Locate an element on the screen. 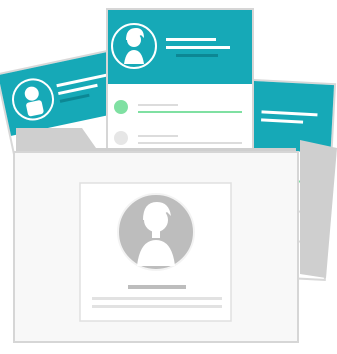  back-right-shadow is located at coordinates (318, 209).